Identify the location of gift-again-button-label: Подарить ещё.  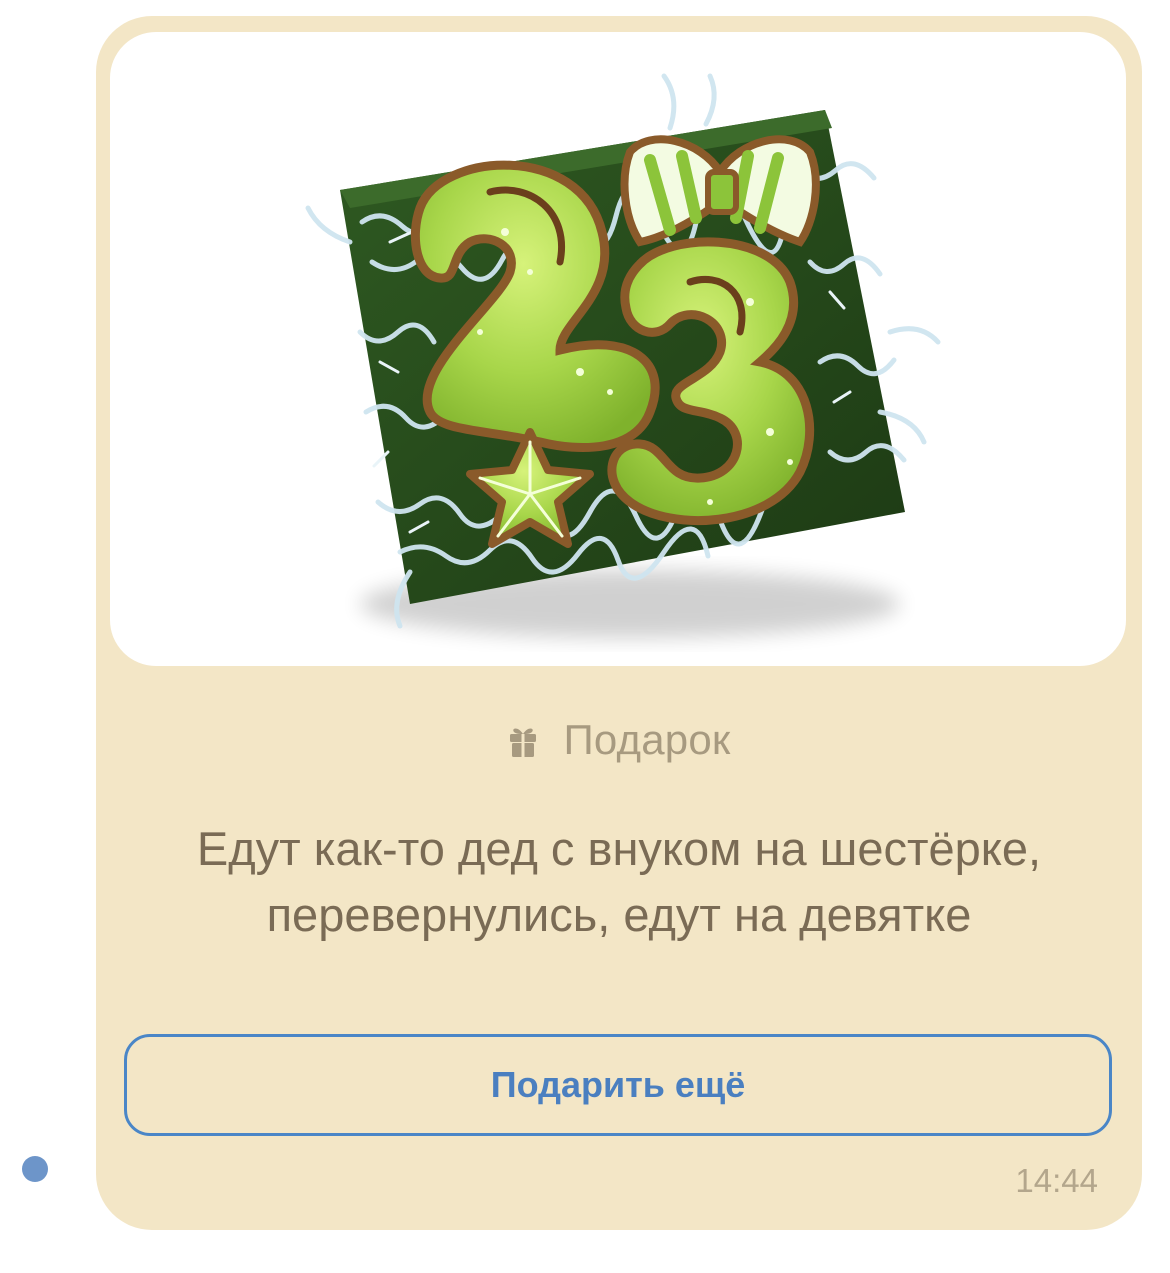
(618, 1084).